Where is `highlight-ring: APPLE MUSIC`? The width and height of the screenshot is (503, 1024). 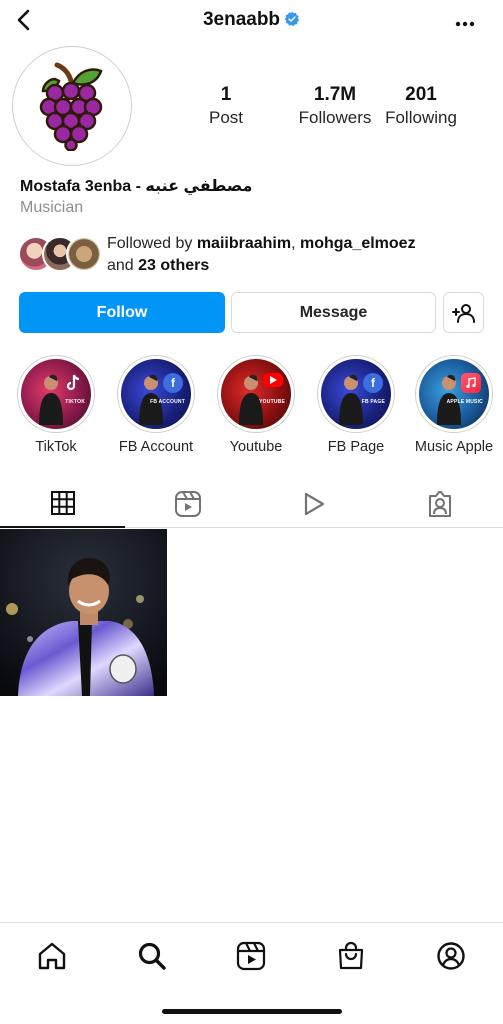
highlight-ring: APPLE MUSIC is located at coordinates (454, 394).